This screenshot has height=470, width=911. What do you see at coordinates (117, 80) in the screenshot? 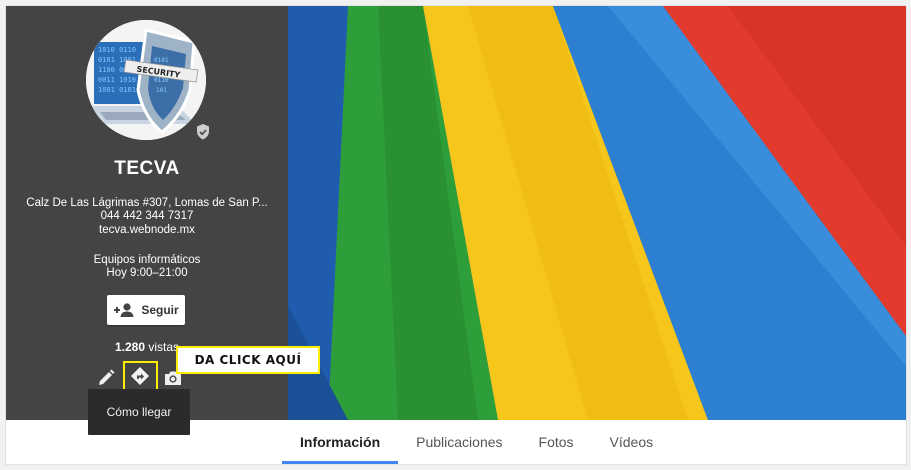
I see `svg-text: 0011 1010` at bounding box center [117, 80].